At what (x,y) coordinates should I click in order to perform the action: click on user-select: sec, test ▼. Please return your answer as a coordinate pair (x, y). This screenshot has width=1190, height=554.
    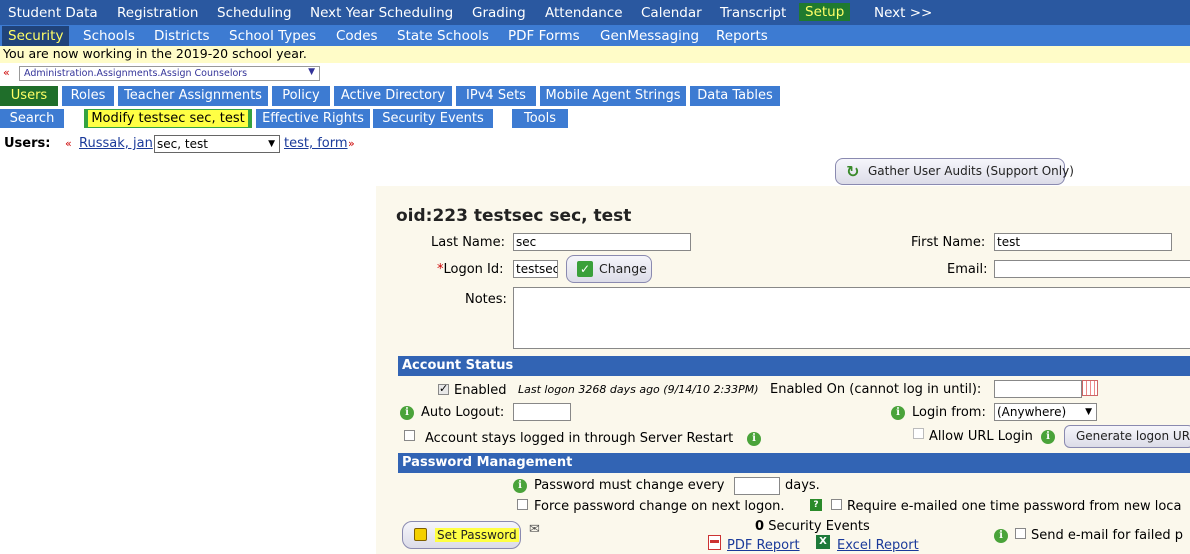
    Looking at the image, I should click on (217, 144).